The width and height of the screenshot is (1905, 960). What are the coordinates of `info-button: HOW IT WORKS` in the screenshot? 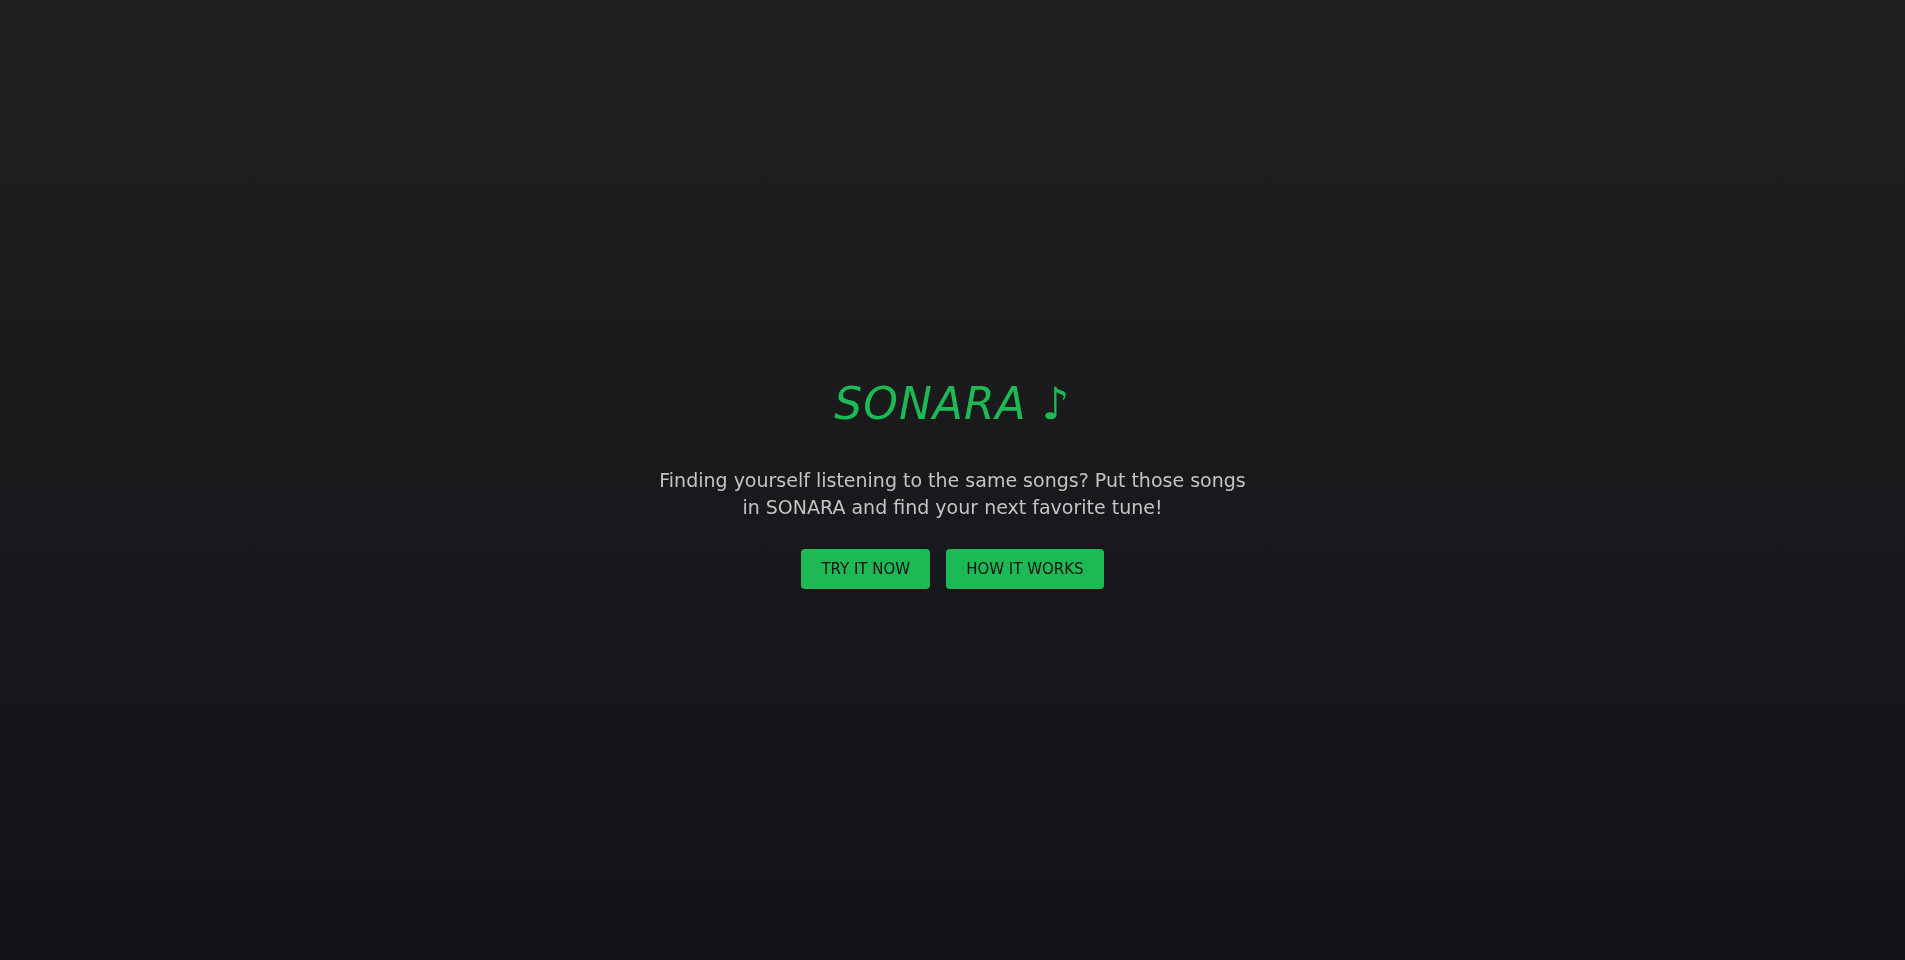 It's located at (1025, 569).